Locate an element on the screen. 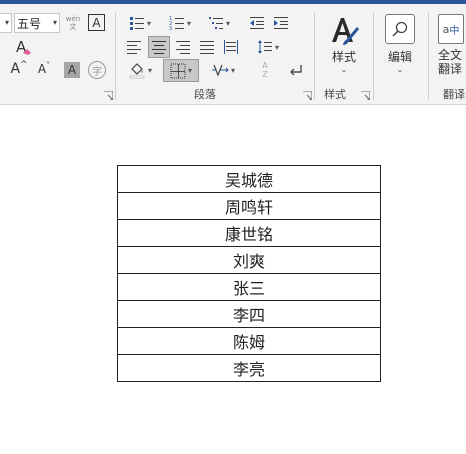 This screenshot has height=454, width=466. styles-dialog-launcher-icon is located at coordinates (365, 95).